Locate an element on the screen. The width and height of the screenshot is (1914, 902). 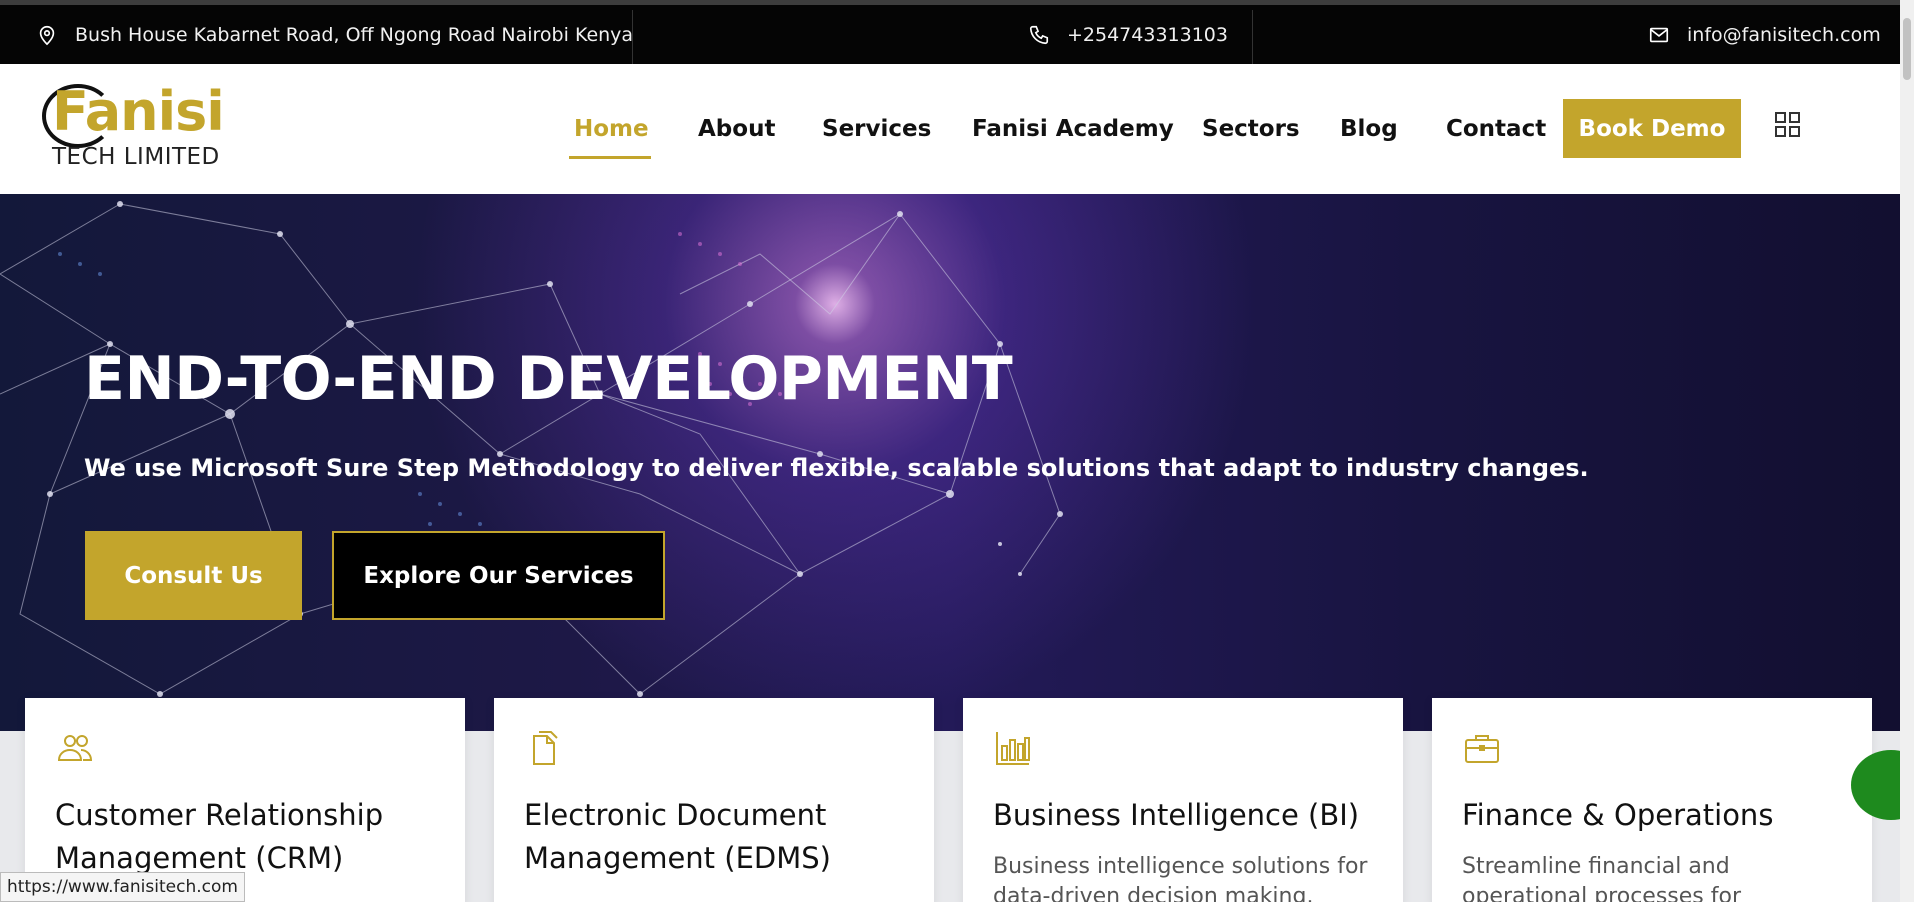
phone-text: +254743313103 is located at coordinates (1147, 35).